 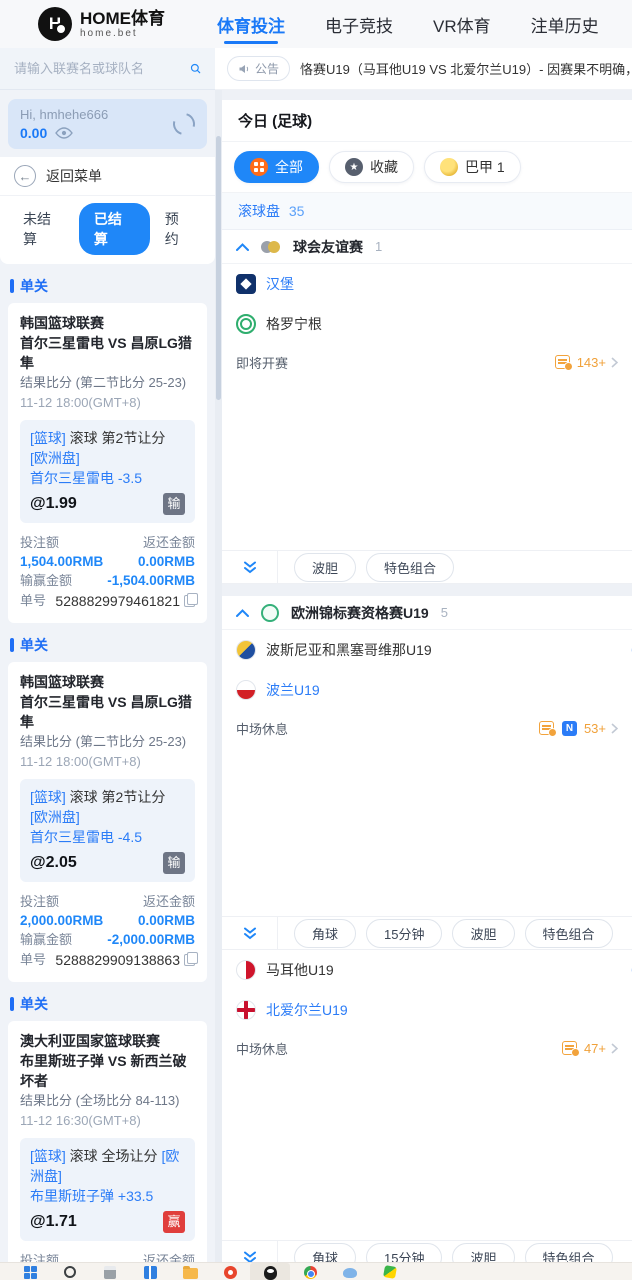 I want to click on bet-result-score: 结果比分 (全场比分 84-113), so click(x=100, y=1100).